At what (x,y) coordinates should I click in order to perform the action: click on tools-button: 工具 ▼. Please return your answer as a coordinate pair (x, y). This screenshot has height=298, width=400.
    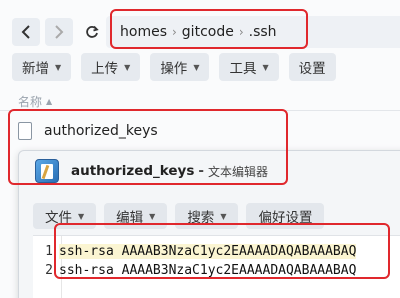
    Looking at the image, I should click on (249, 67).